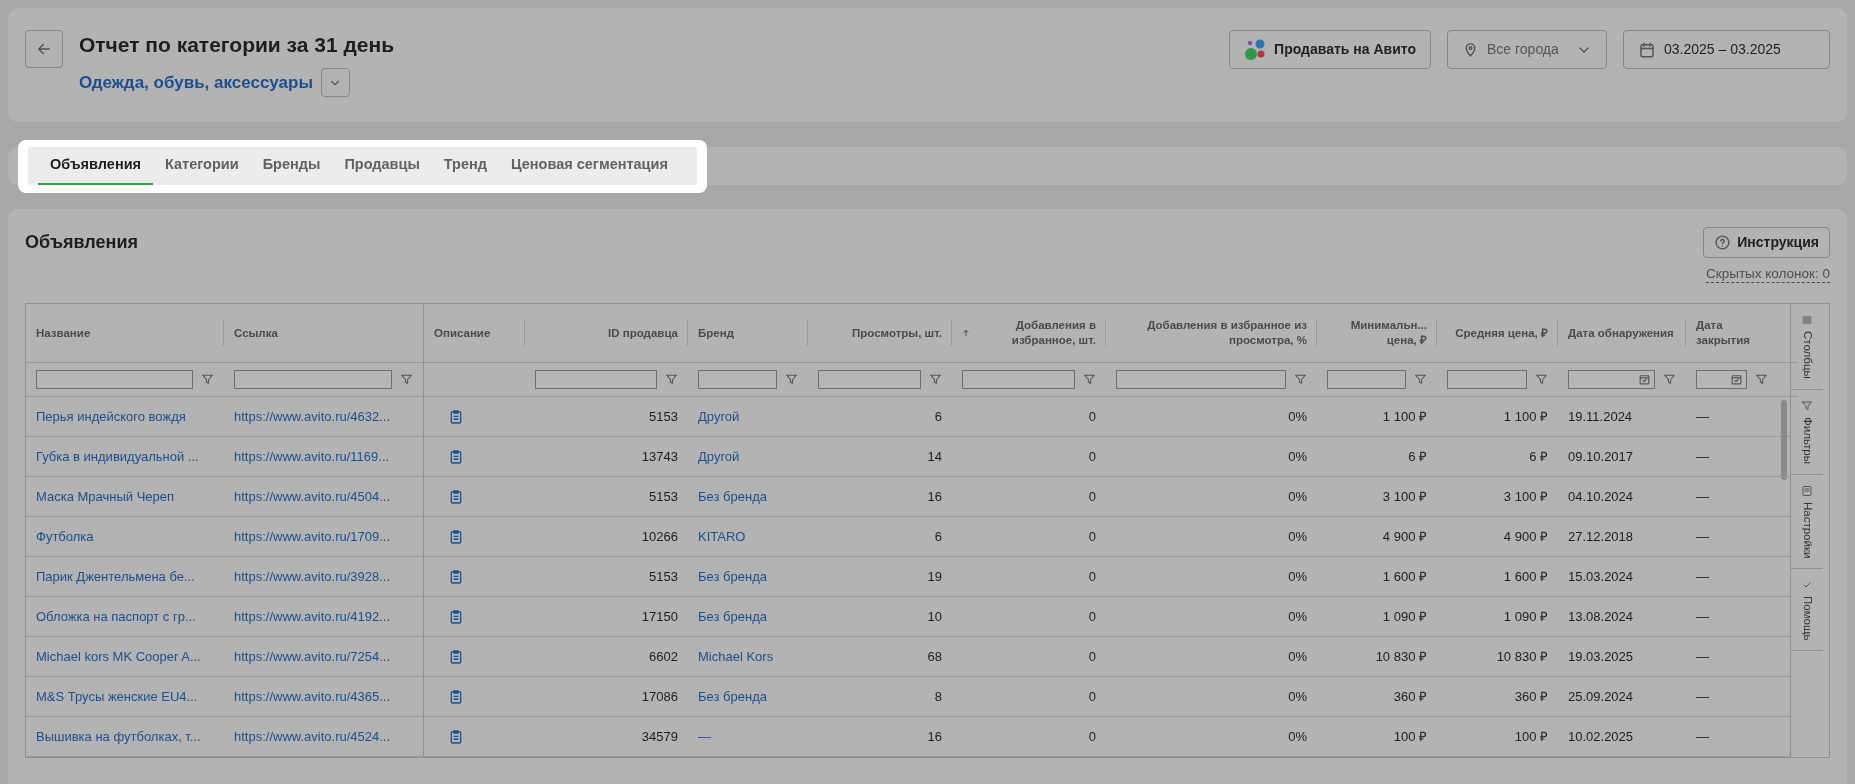 Image resolution: width=1855 pixels, height=784 pixels. Describe the element at coordinates (196, 82) in the screenshot. I see `category-link: Одежда, обувь, аксессуары` at that location.